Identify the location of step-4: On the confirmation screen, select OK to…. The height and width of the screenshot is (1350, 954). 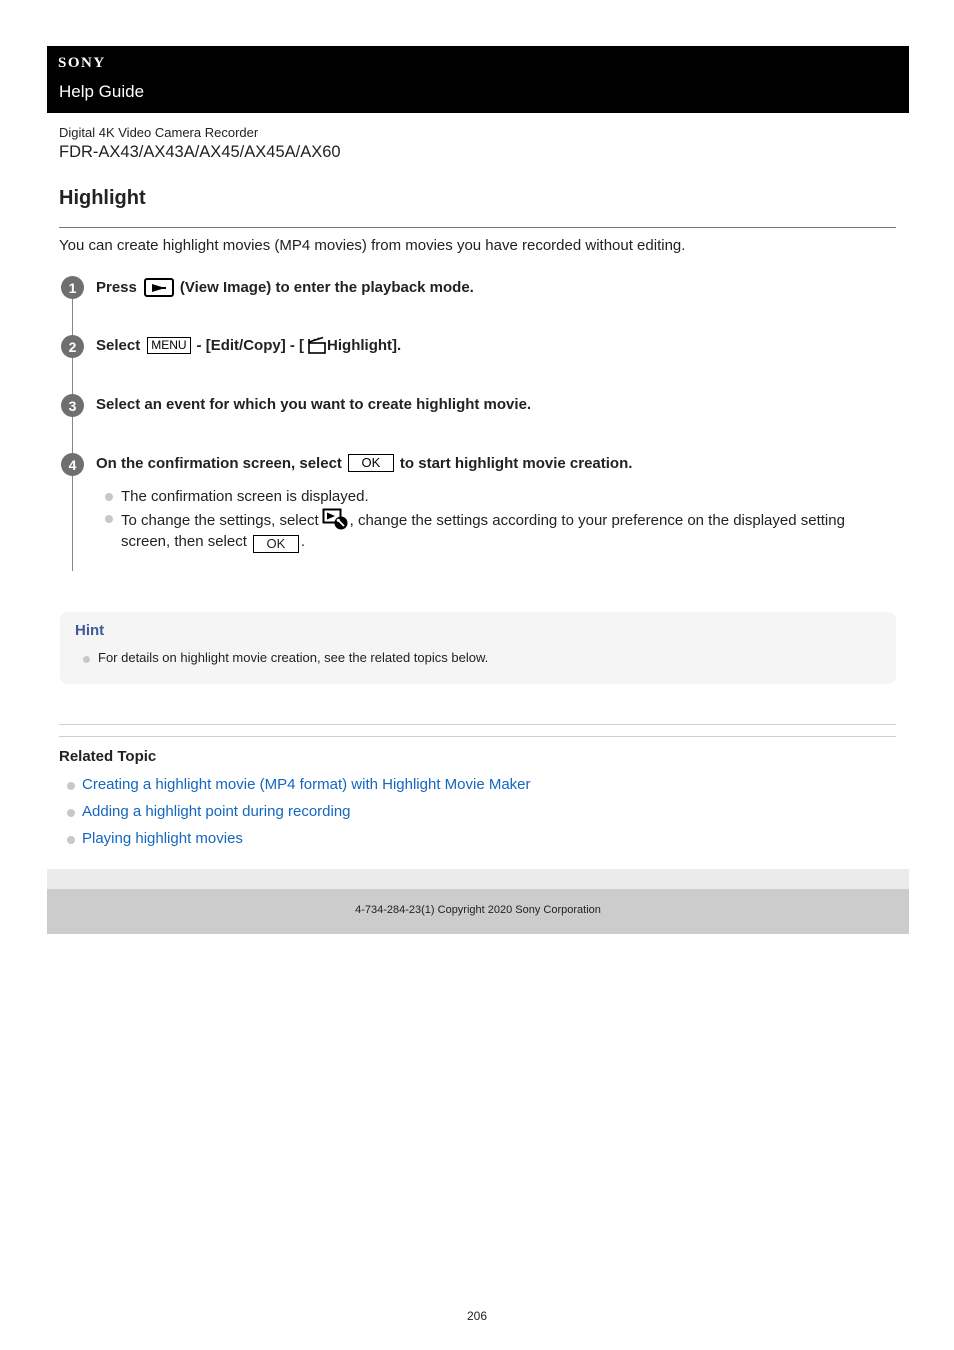
(364, 463).